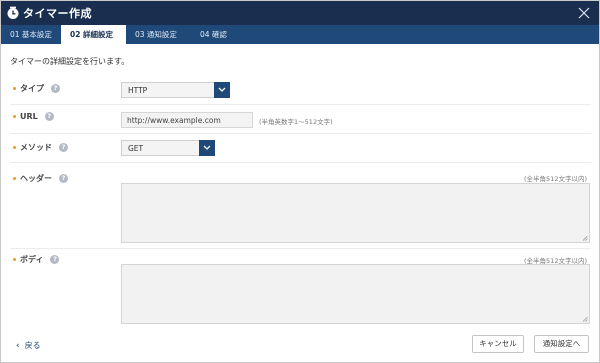 This screenshot has height=363, width=600. I want to click on method-label: メソッド, so click(36, 147).